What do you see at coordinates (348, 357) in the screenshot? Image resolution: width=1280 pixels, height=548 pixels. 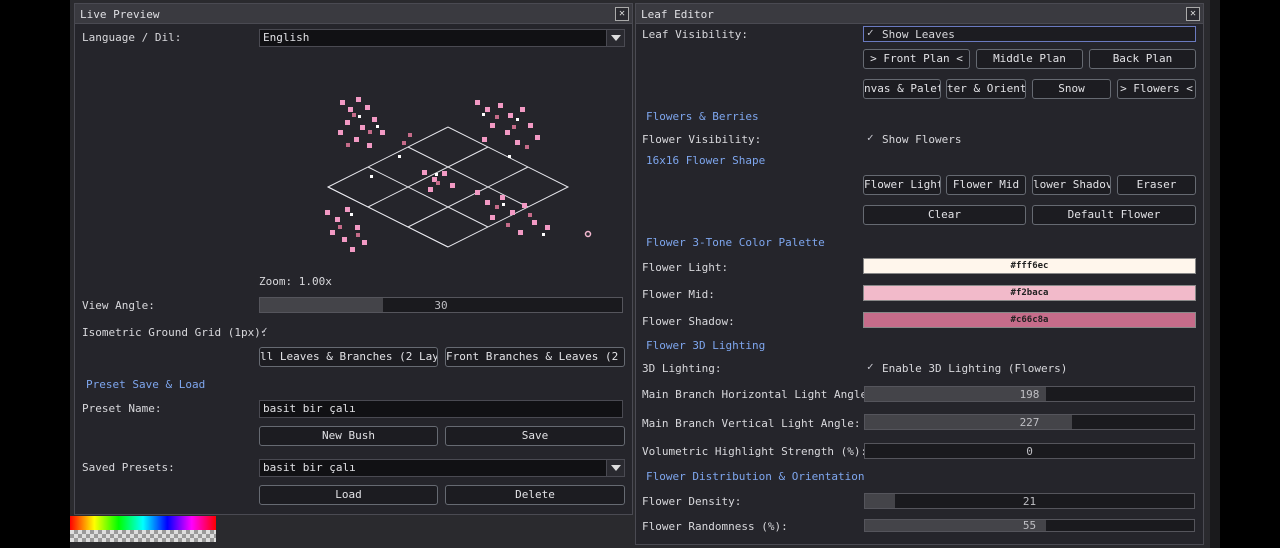 I see `all-leaves-branches-button: ll Leaves & Branches (2 Layer` at bounding box center [348, 357].